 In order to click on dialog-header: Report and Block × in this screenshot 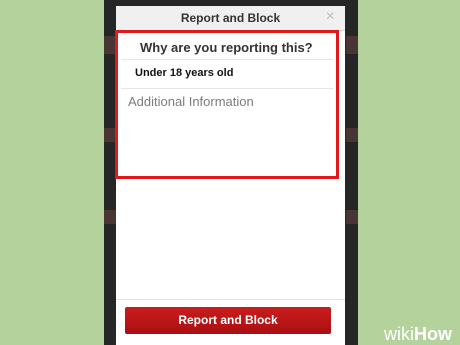, I will do `click(230, 18)`.